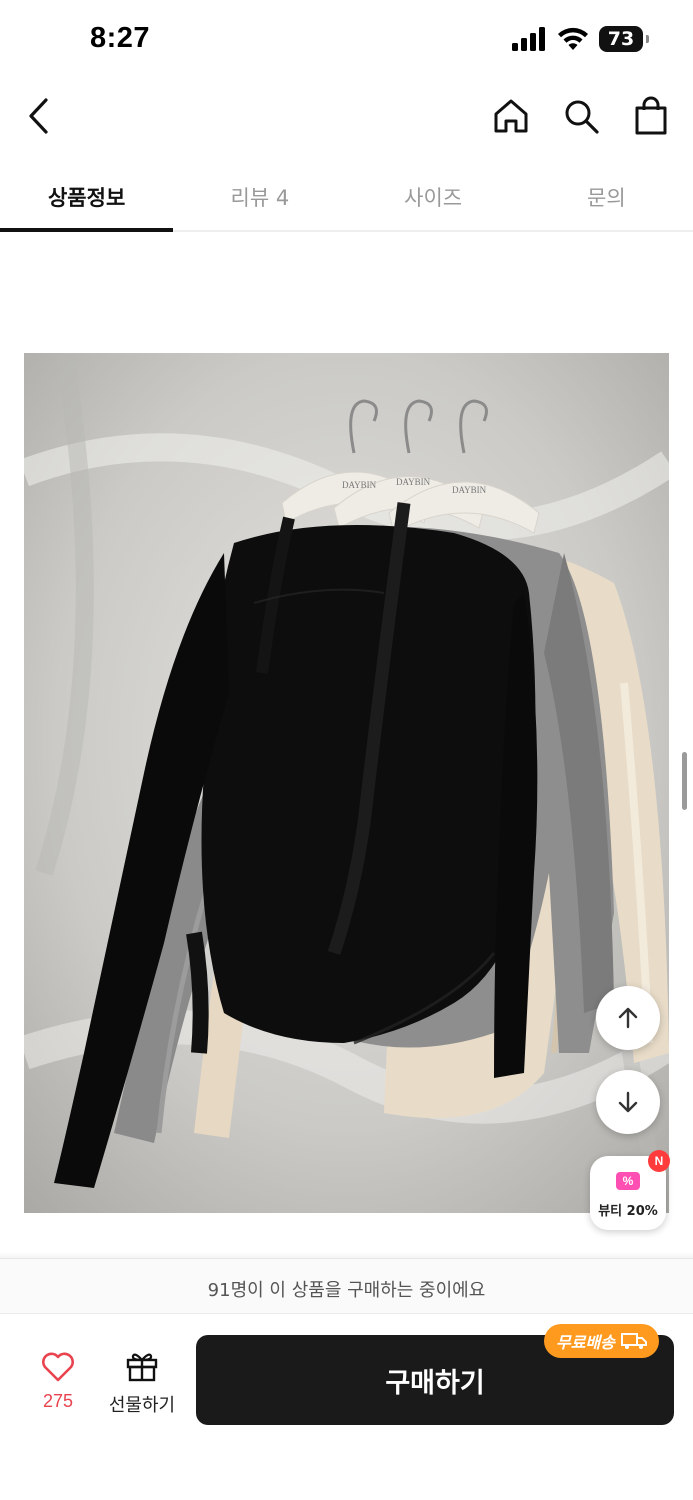  What do you see at coordinates (659, 1161) in the screenshot?
I see `new-badge: N` at bounding box center [659, 1161].